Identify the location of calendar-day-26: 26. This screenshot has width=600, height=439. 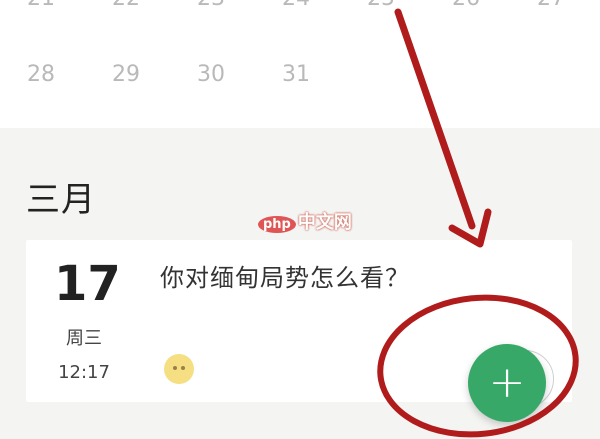
(466, 5).